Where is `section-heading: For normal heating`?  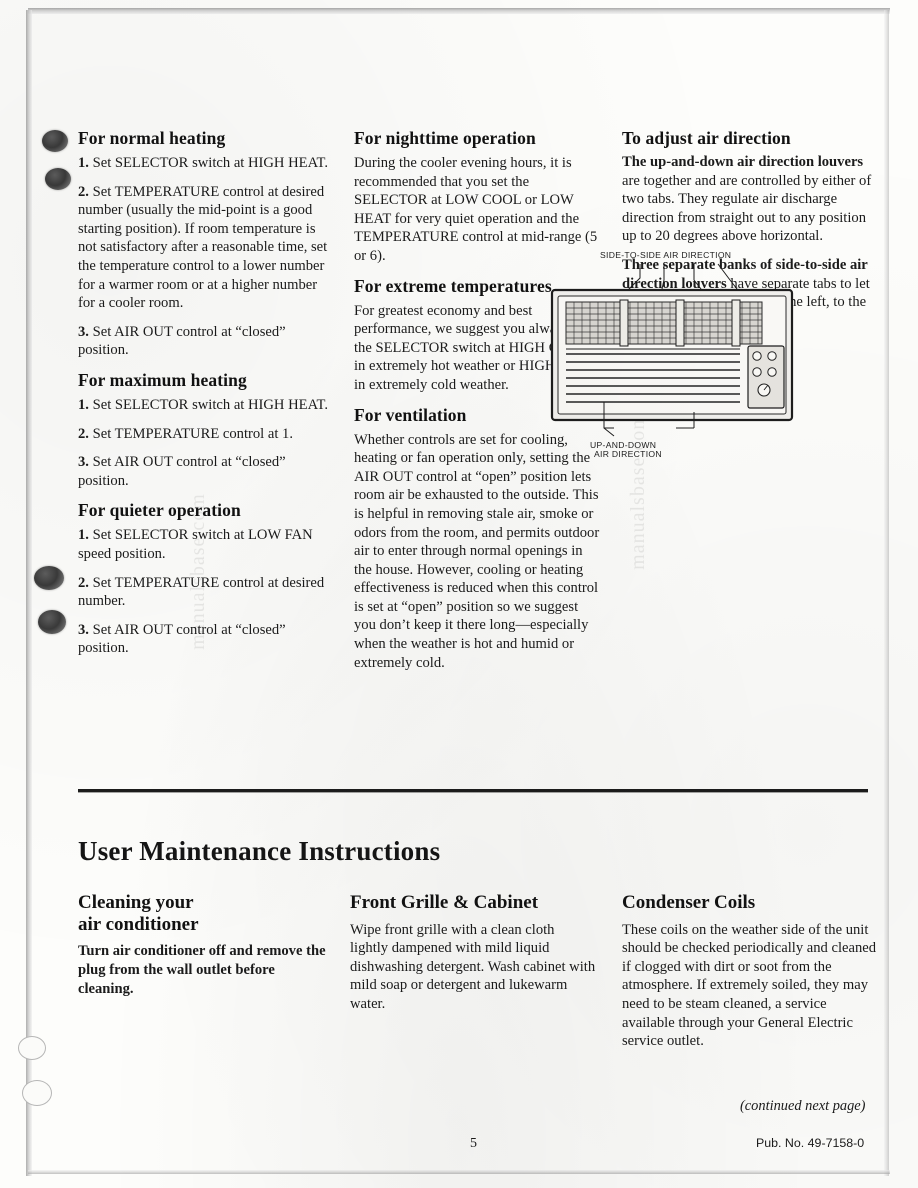 section-heading: For normal heating is located at coordinates (152, 138).